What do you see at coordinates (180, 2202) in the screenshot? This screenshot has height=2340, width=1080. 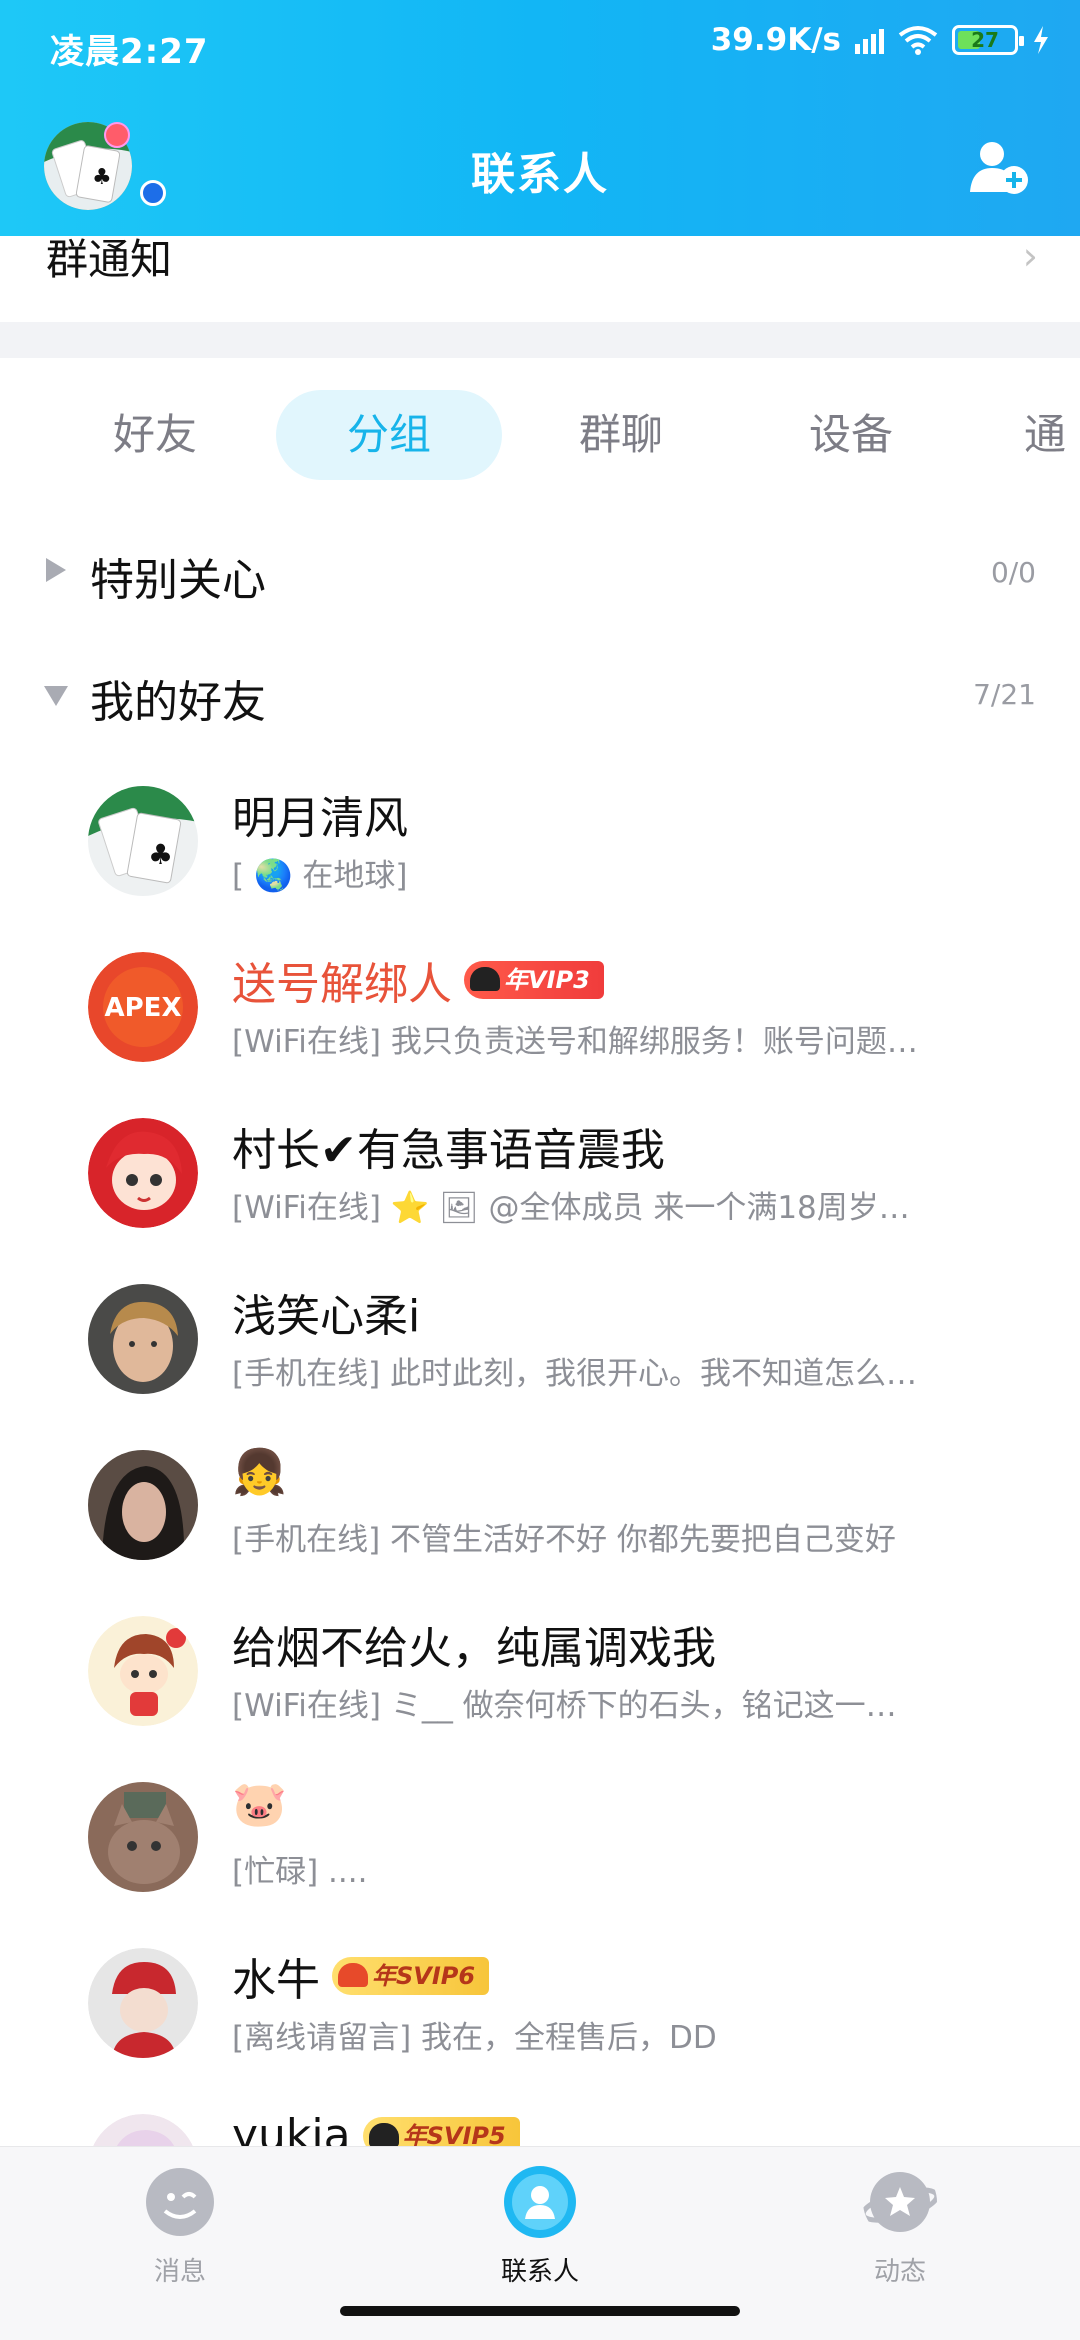 I see `message-icon` at bounding box center [180, 2202].